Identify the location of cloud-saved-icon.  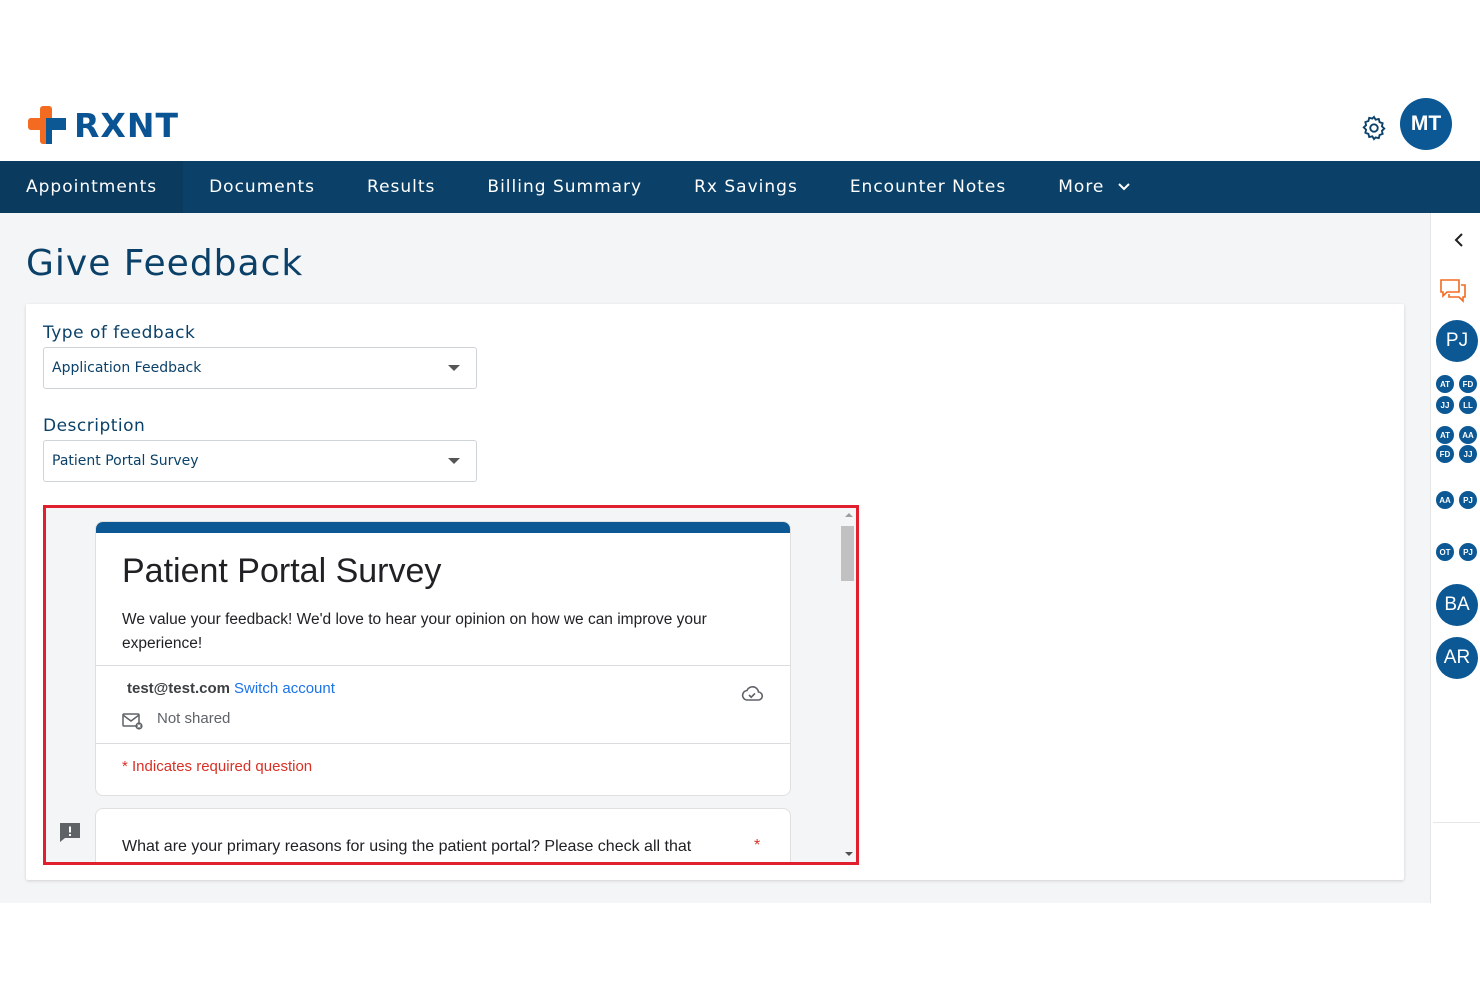
(752, 693).